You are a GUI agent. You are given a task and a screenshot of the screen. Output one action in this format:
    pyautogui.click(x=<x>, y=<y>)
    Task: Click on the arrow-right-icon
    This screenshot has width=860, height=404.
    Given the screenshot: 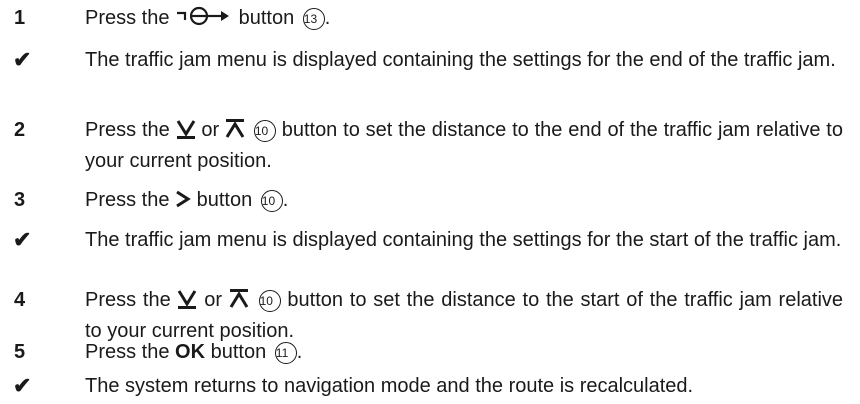 What is the action you would take?
    pyautogui.click(x=183, y=203)
    